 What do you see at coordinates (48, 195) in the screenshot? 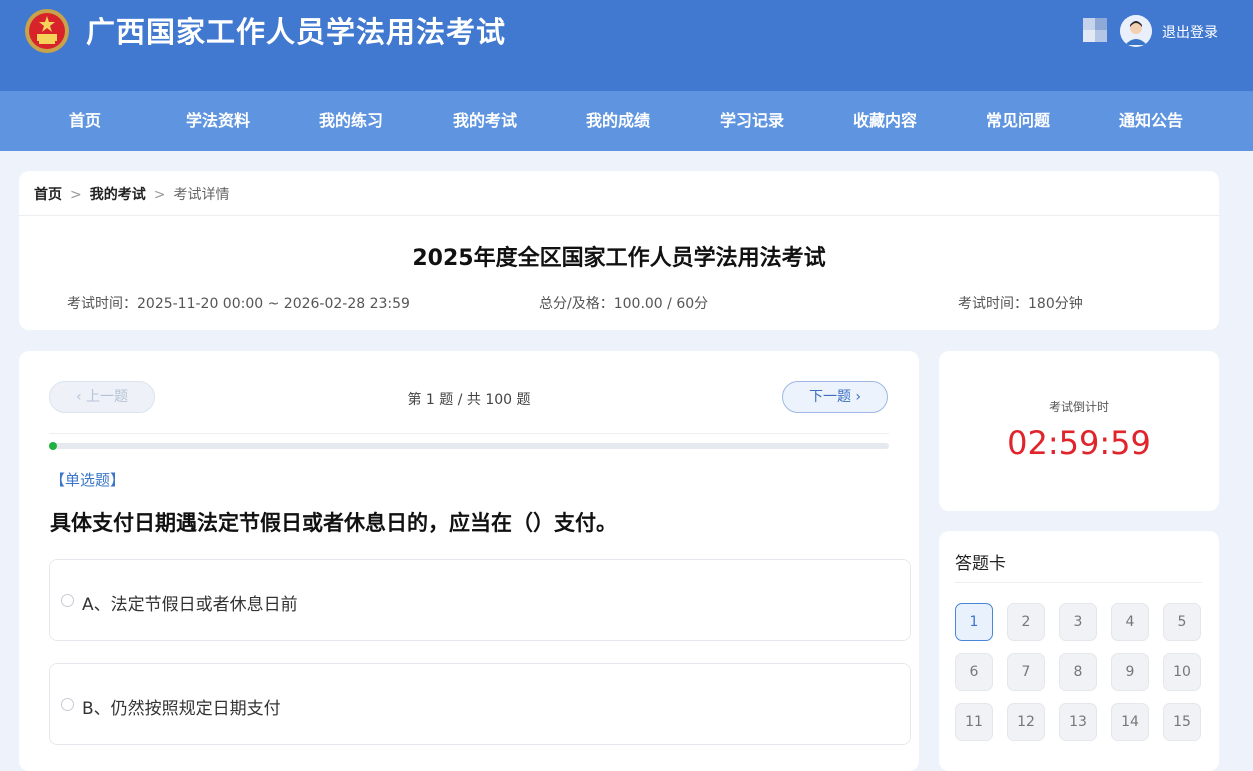
I see `breadcrumb-home: 首页` at bounding box center [48, 195].